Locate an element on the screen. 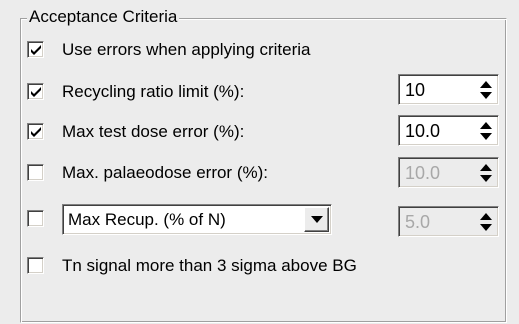  max-palaeodose-label: Max. palaeodose error (%): is located at coordinates (165, 172).